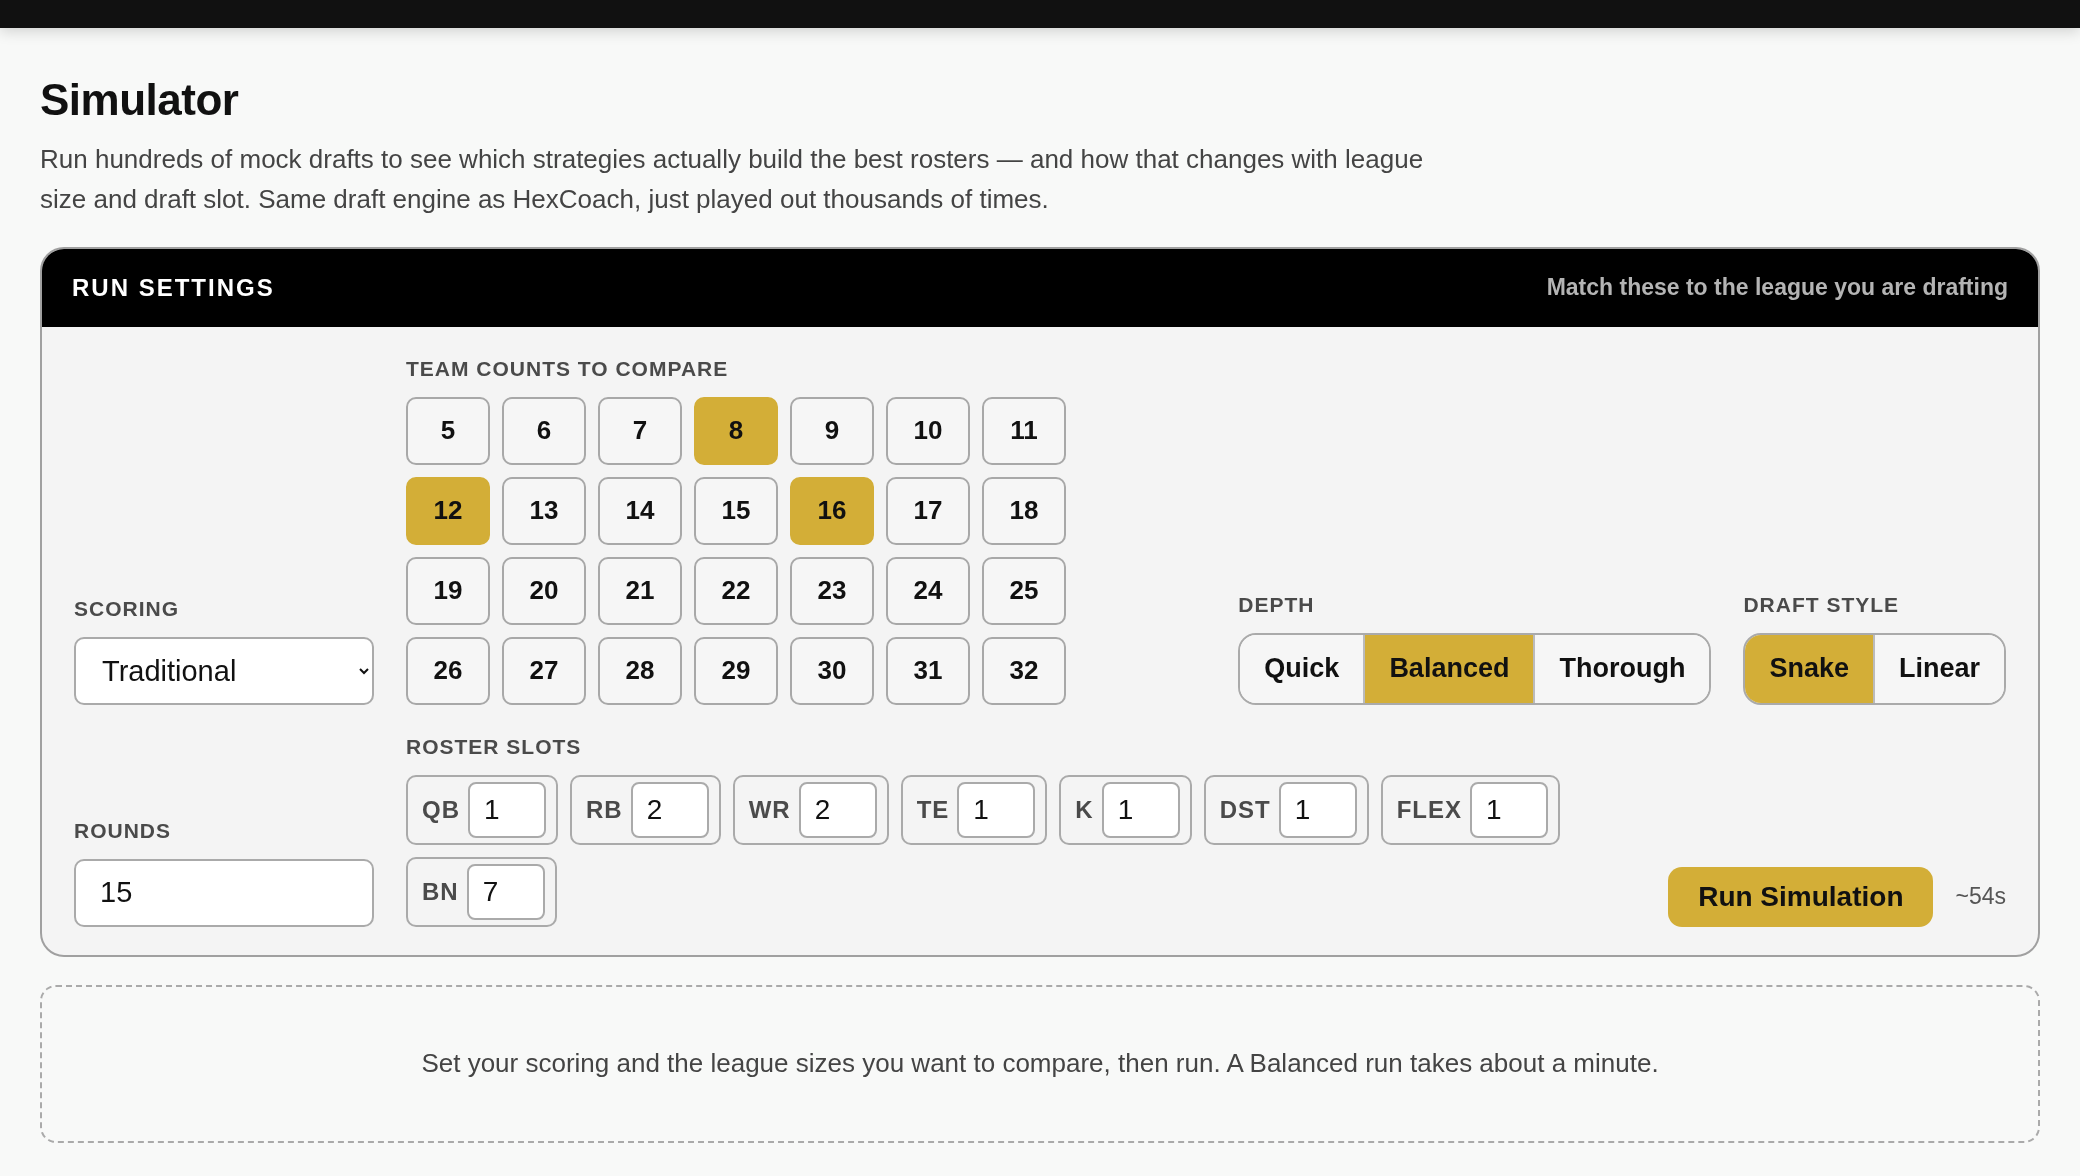  What do you see at coordinates (832, 670) in the screenshot?
I see `team-count-toggle: 30` at bounding box center [832, 670].